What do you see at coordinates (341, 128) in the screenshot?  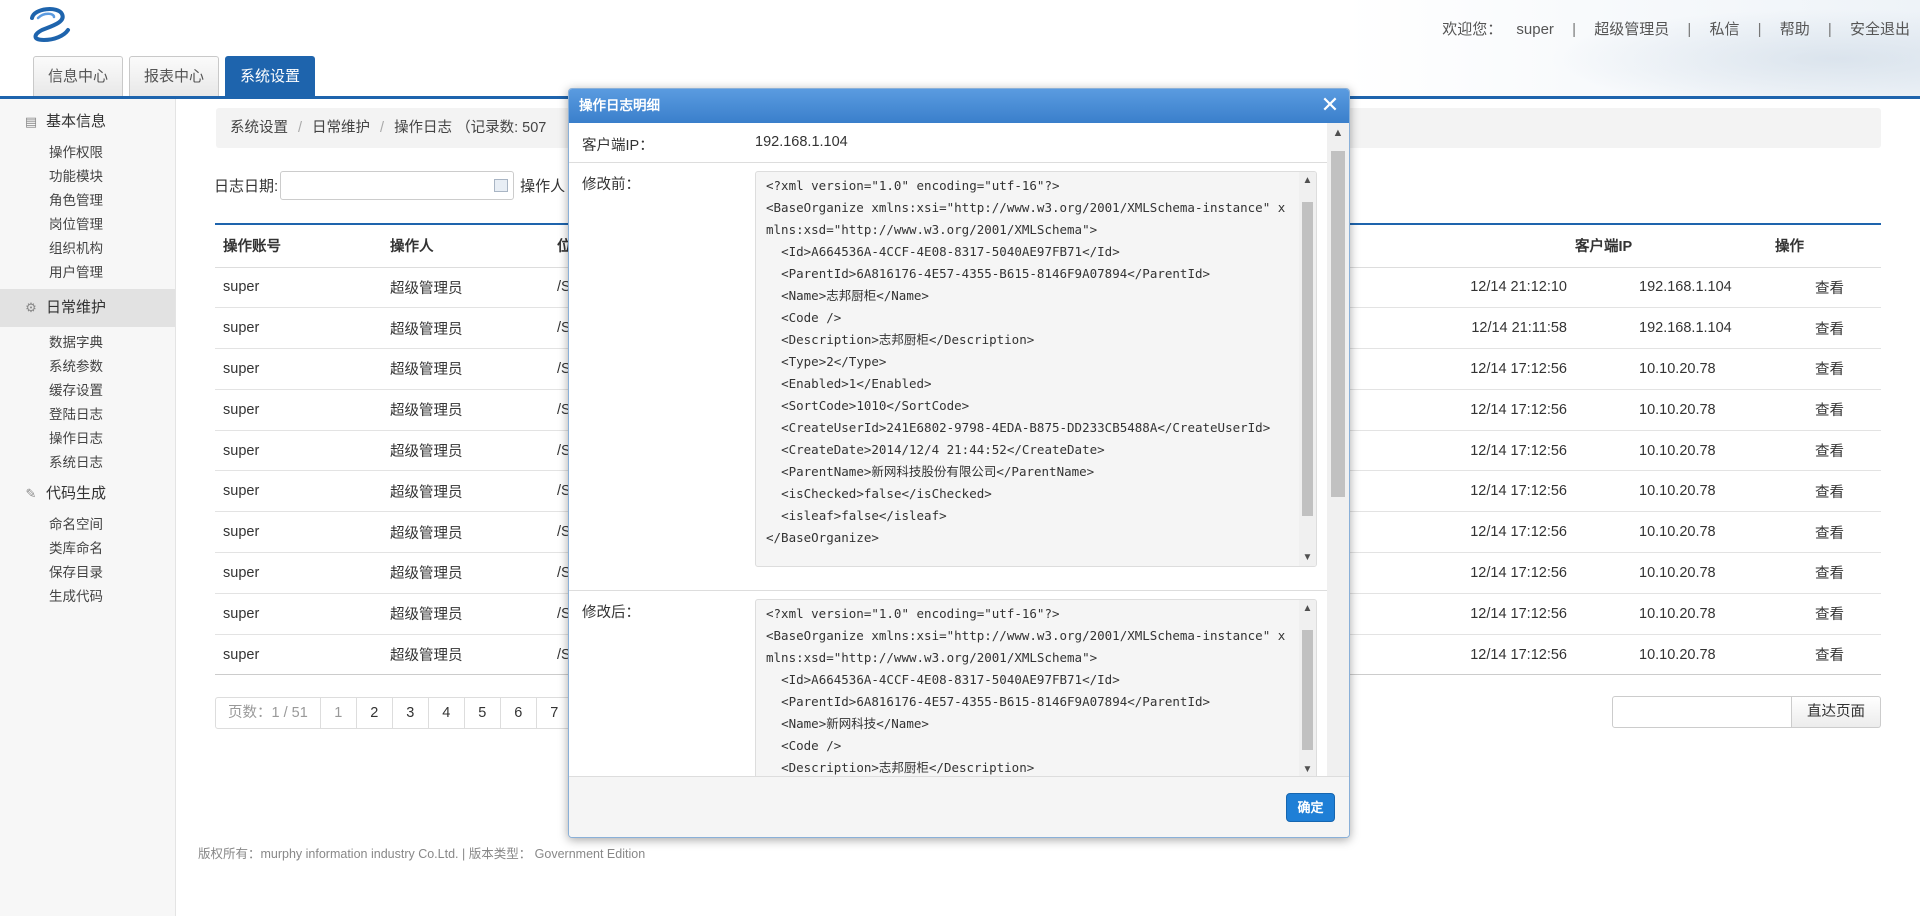 I see `breadcrumb-item: 日常维护` at bounding box center [341, 128].